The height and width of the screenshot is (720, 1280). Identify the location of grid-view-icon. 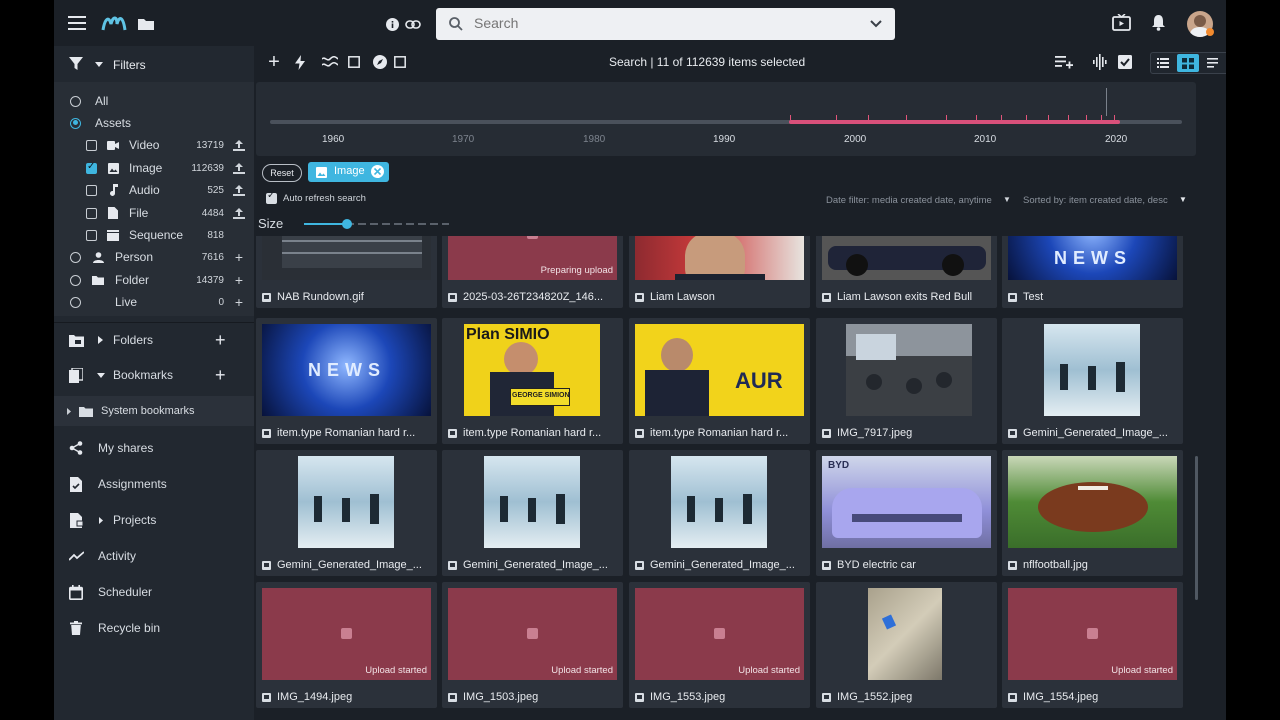
(1188, 63).